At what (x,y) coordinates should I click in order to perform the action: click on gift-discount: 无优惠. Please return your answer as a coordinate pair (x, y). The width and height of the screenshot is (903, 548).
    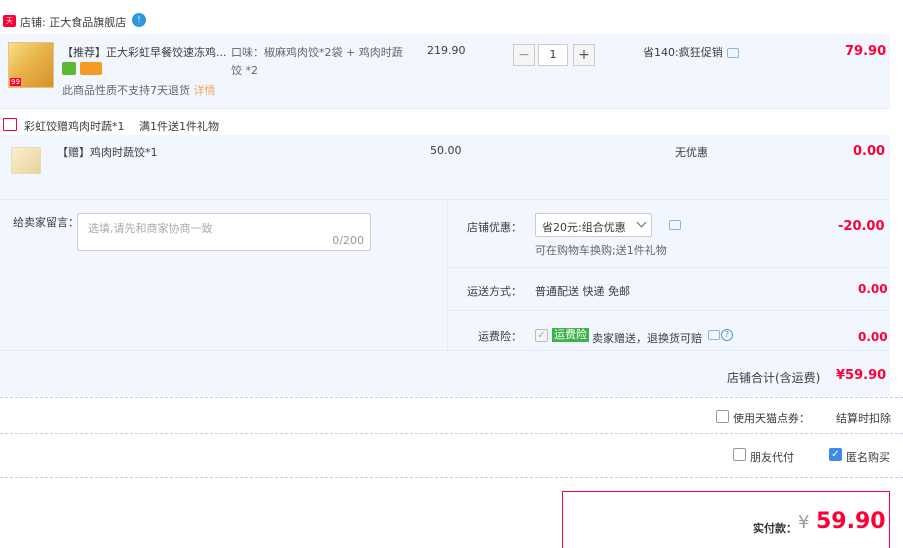
    Looking at the image, I should click on (691, 152).